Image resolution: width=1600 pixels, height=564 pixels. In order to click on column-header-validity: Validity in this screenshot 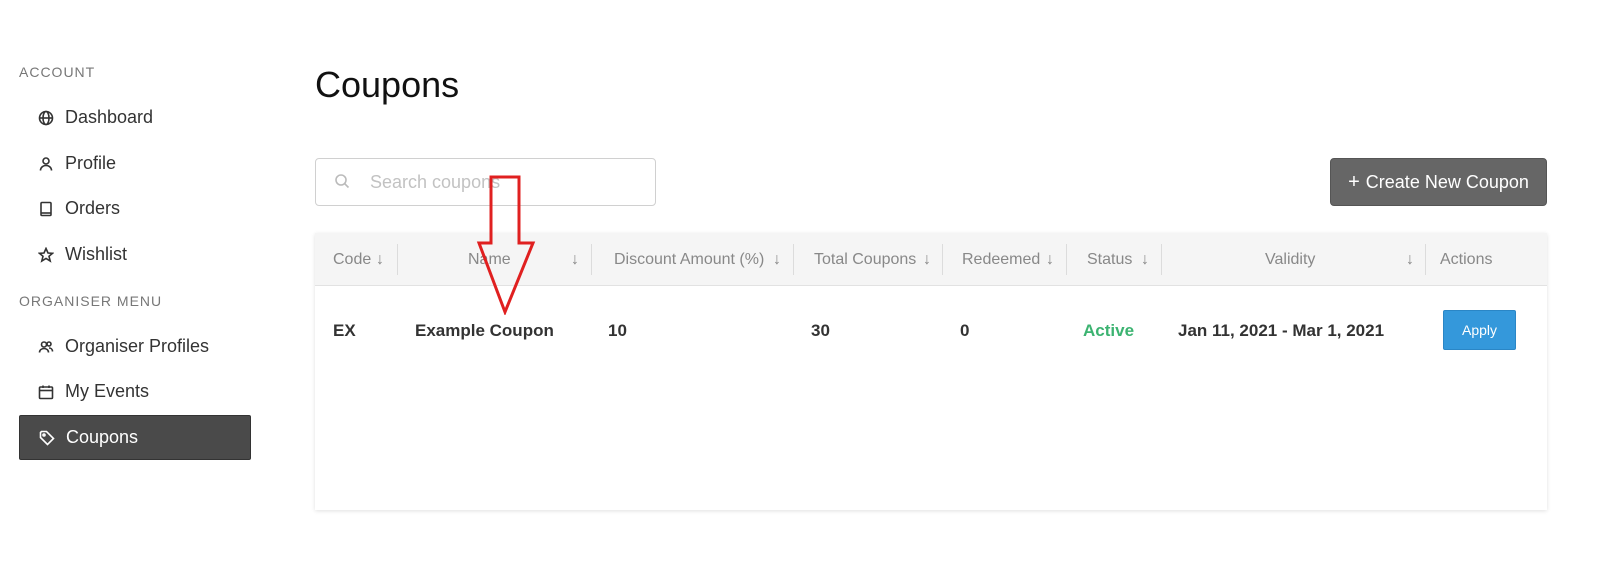, I will do `click(1290, 259)`.